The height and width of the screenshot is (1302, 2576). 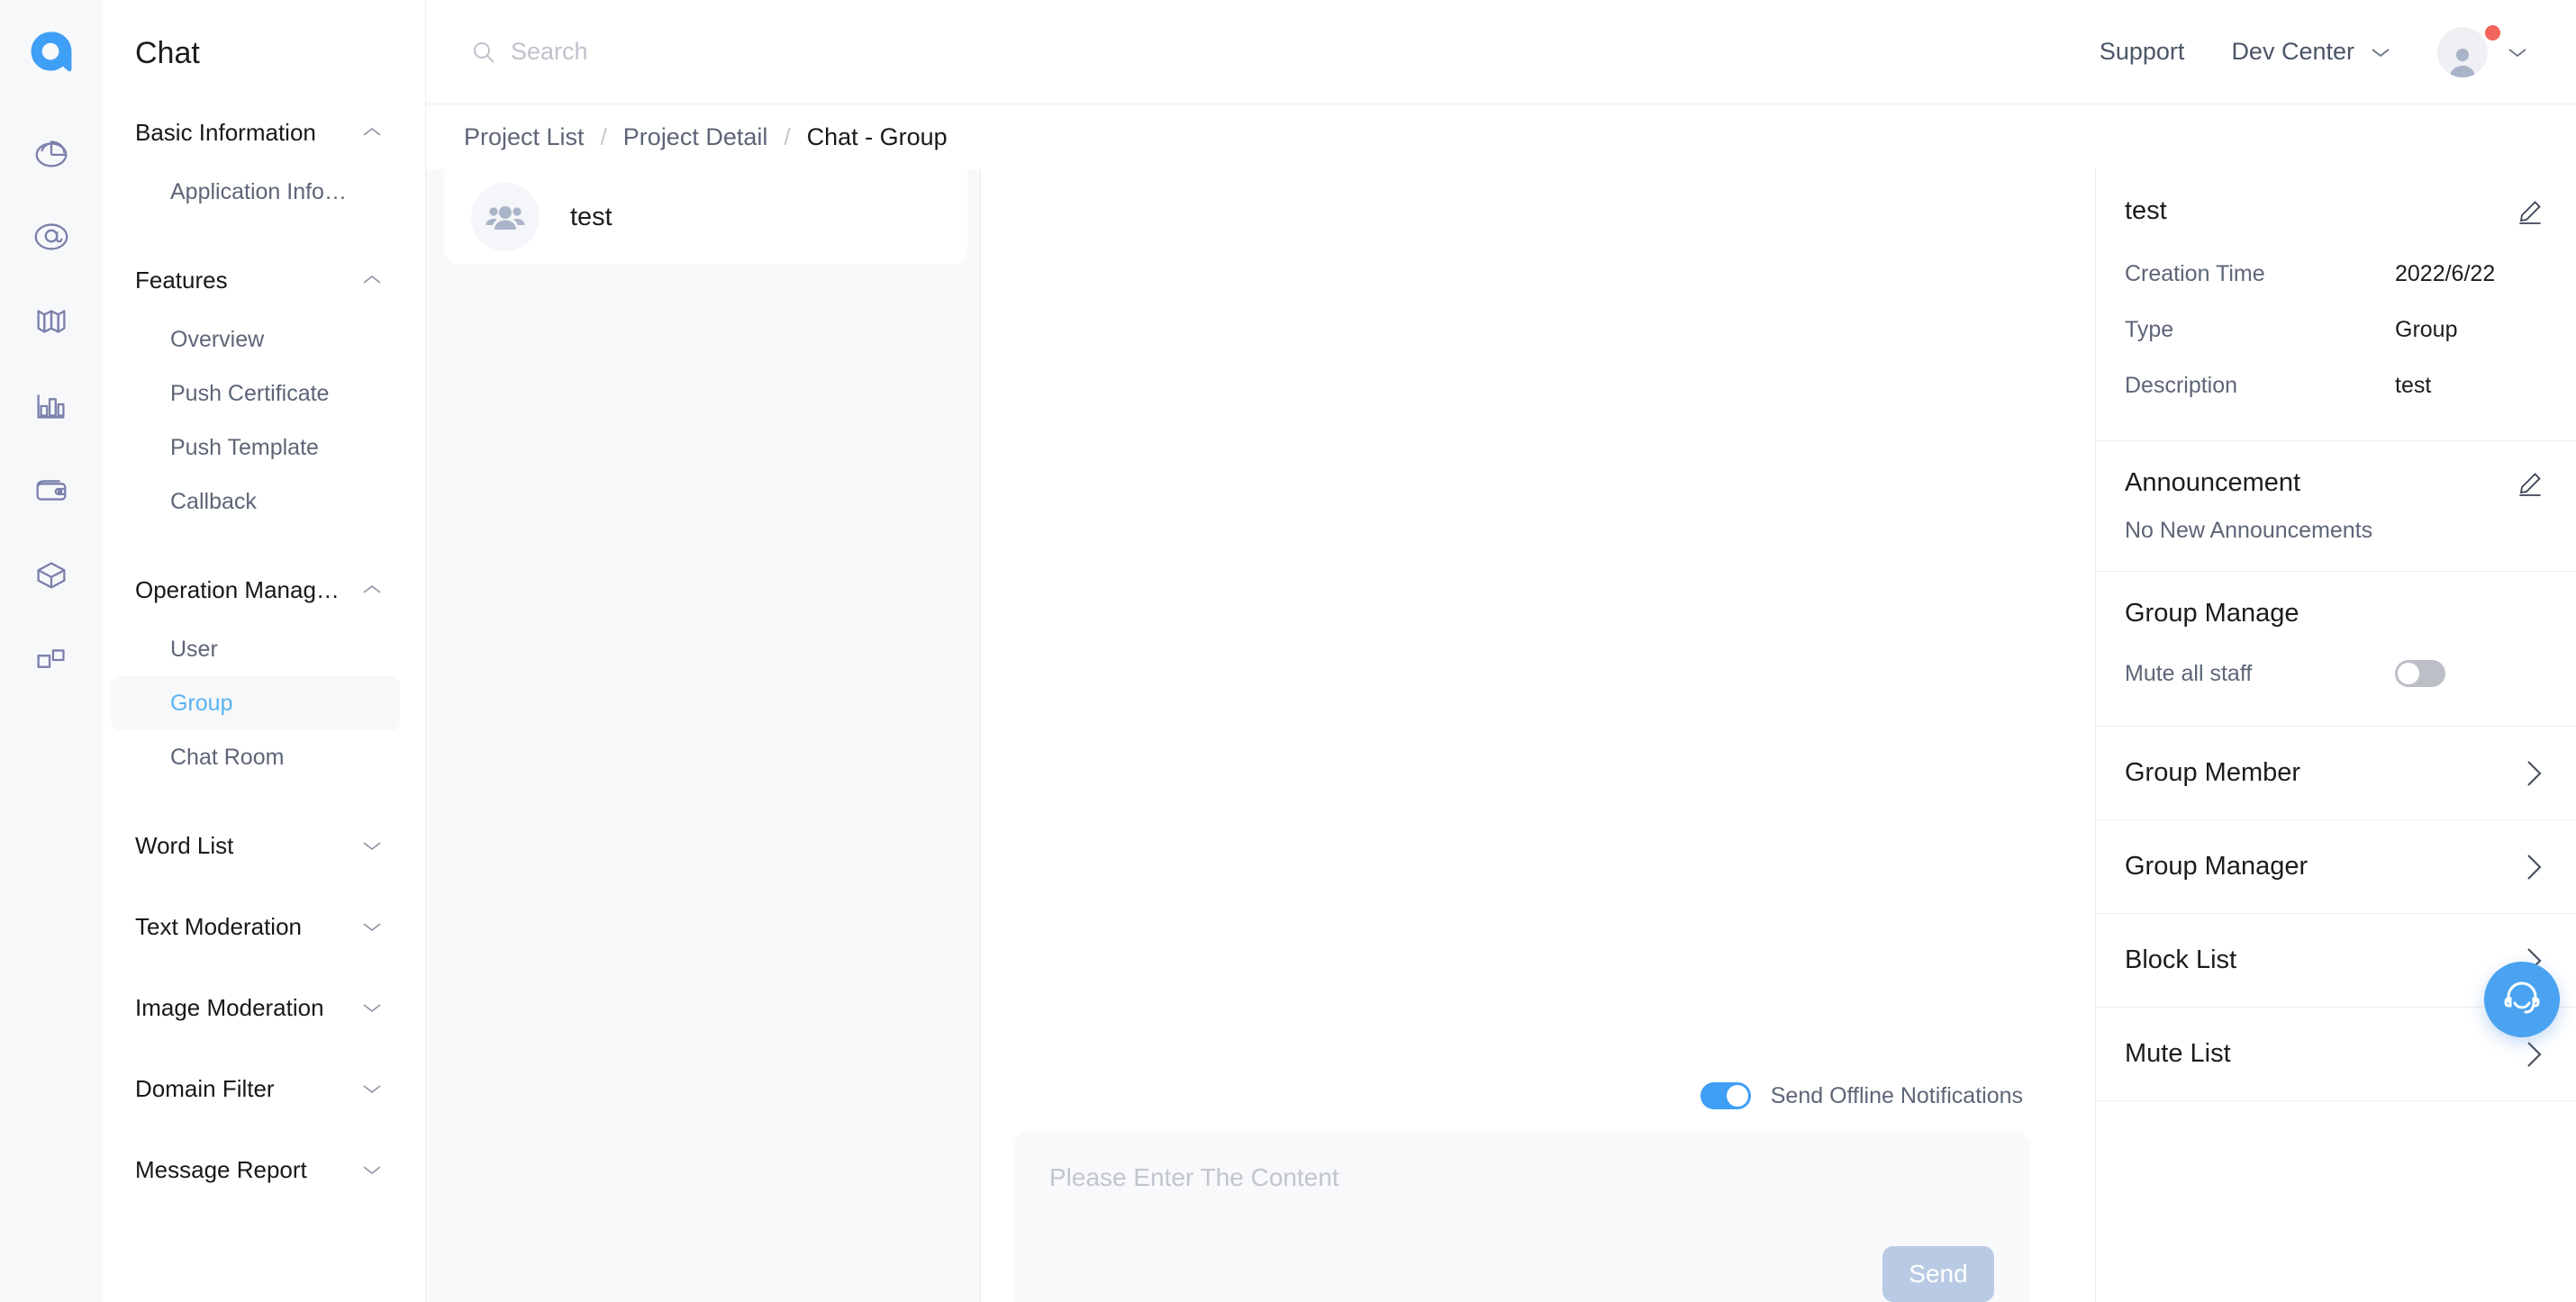 I want to click on search-input, so click(x=736, y=52).